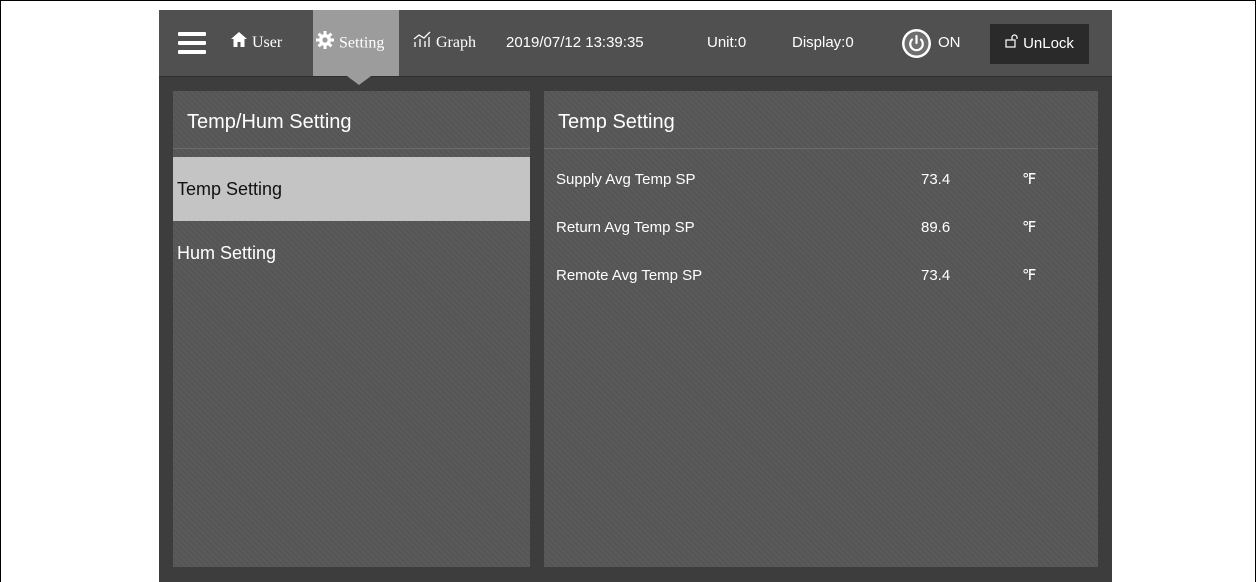 This screenshot has height=582, width=1258. I want to click on sidebar-item-hum-setting: Hum Setting, so click(351, 253).